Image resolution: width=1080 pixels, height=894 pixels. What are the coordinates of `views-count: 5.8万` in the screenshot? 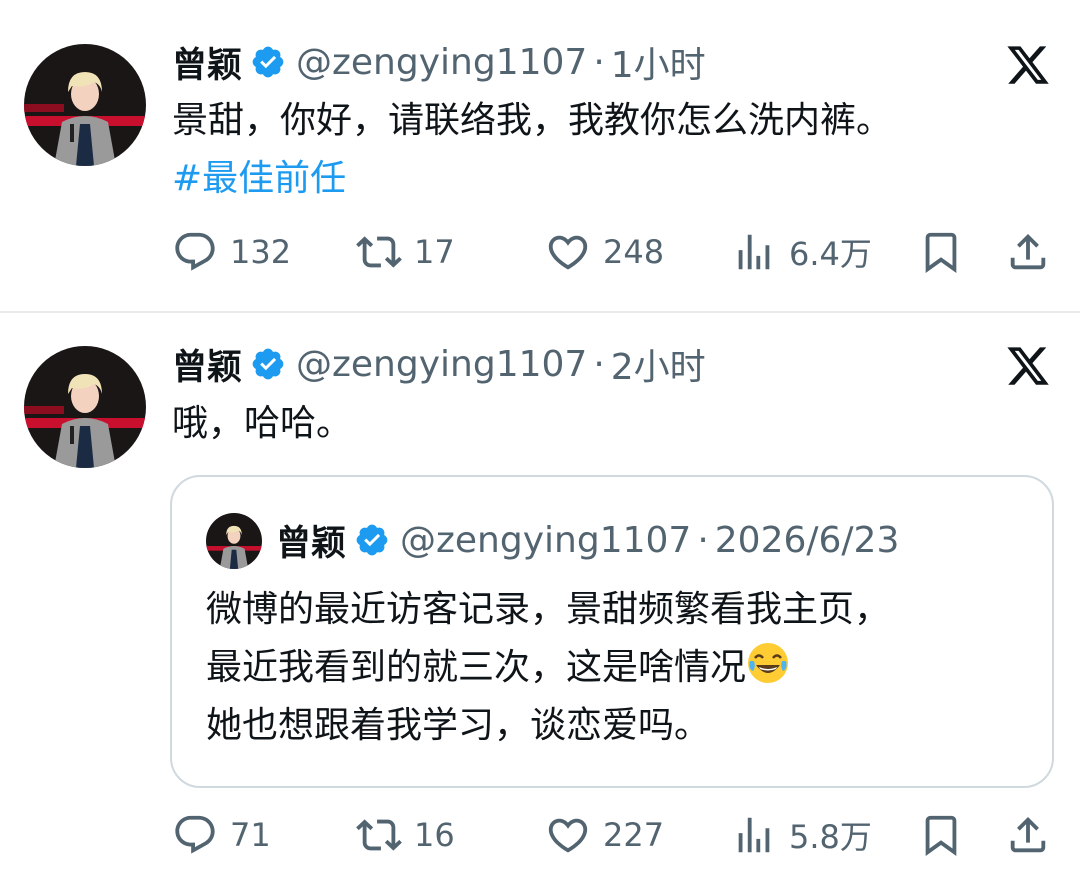 It's located at (830, 837).